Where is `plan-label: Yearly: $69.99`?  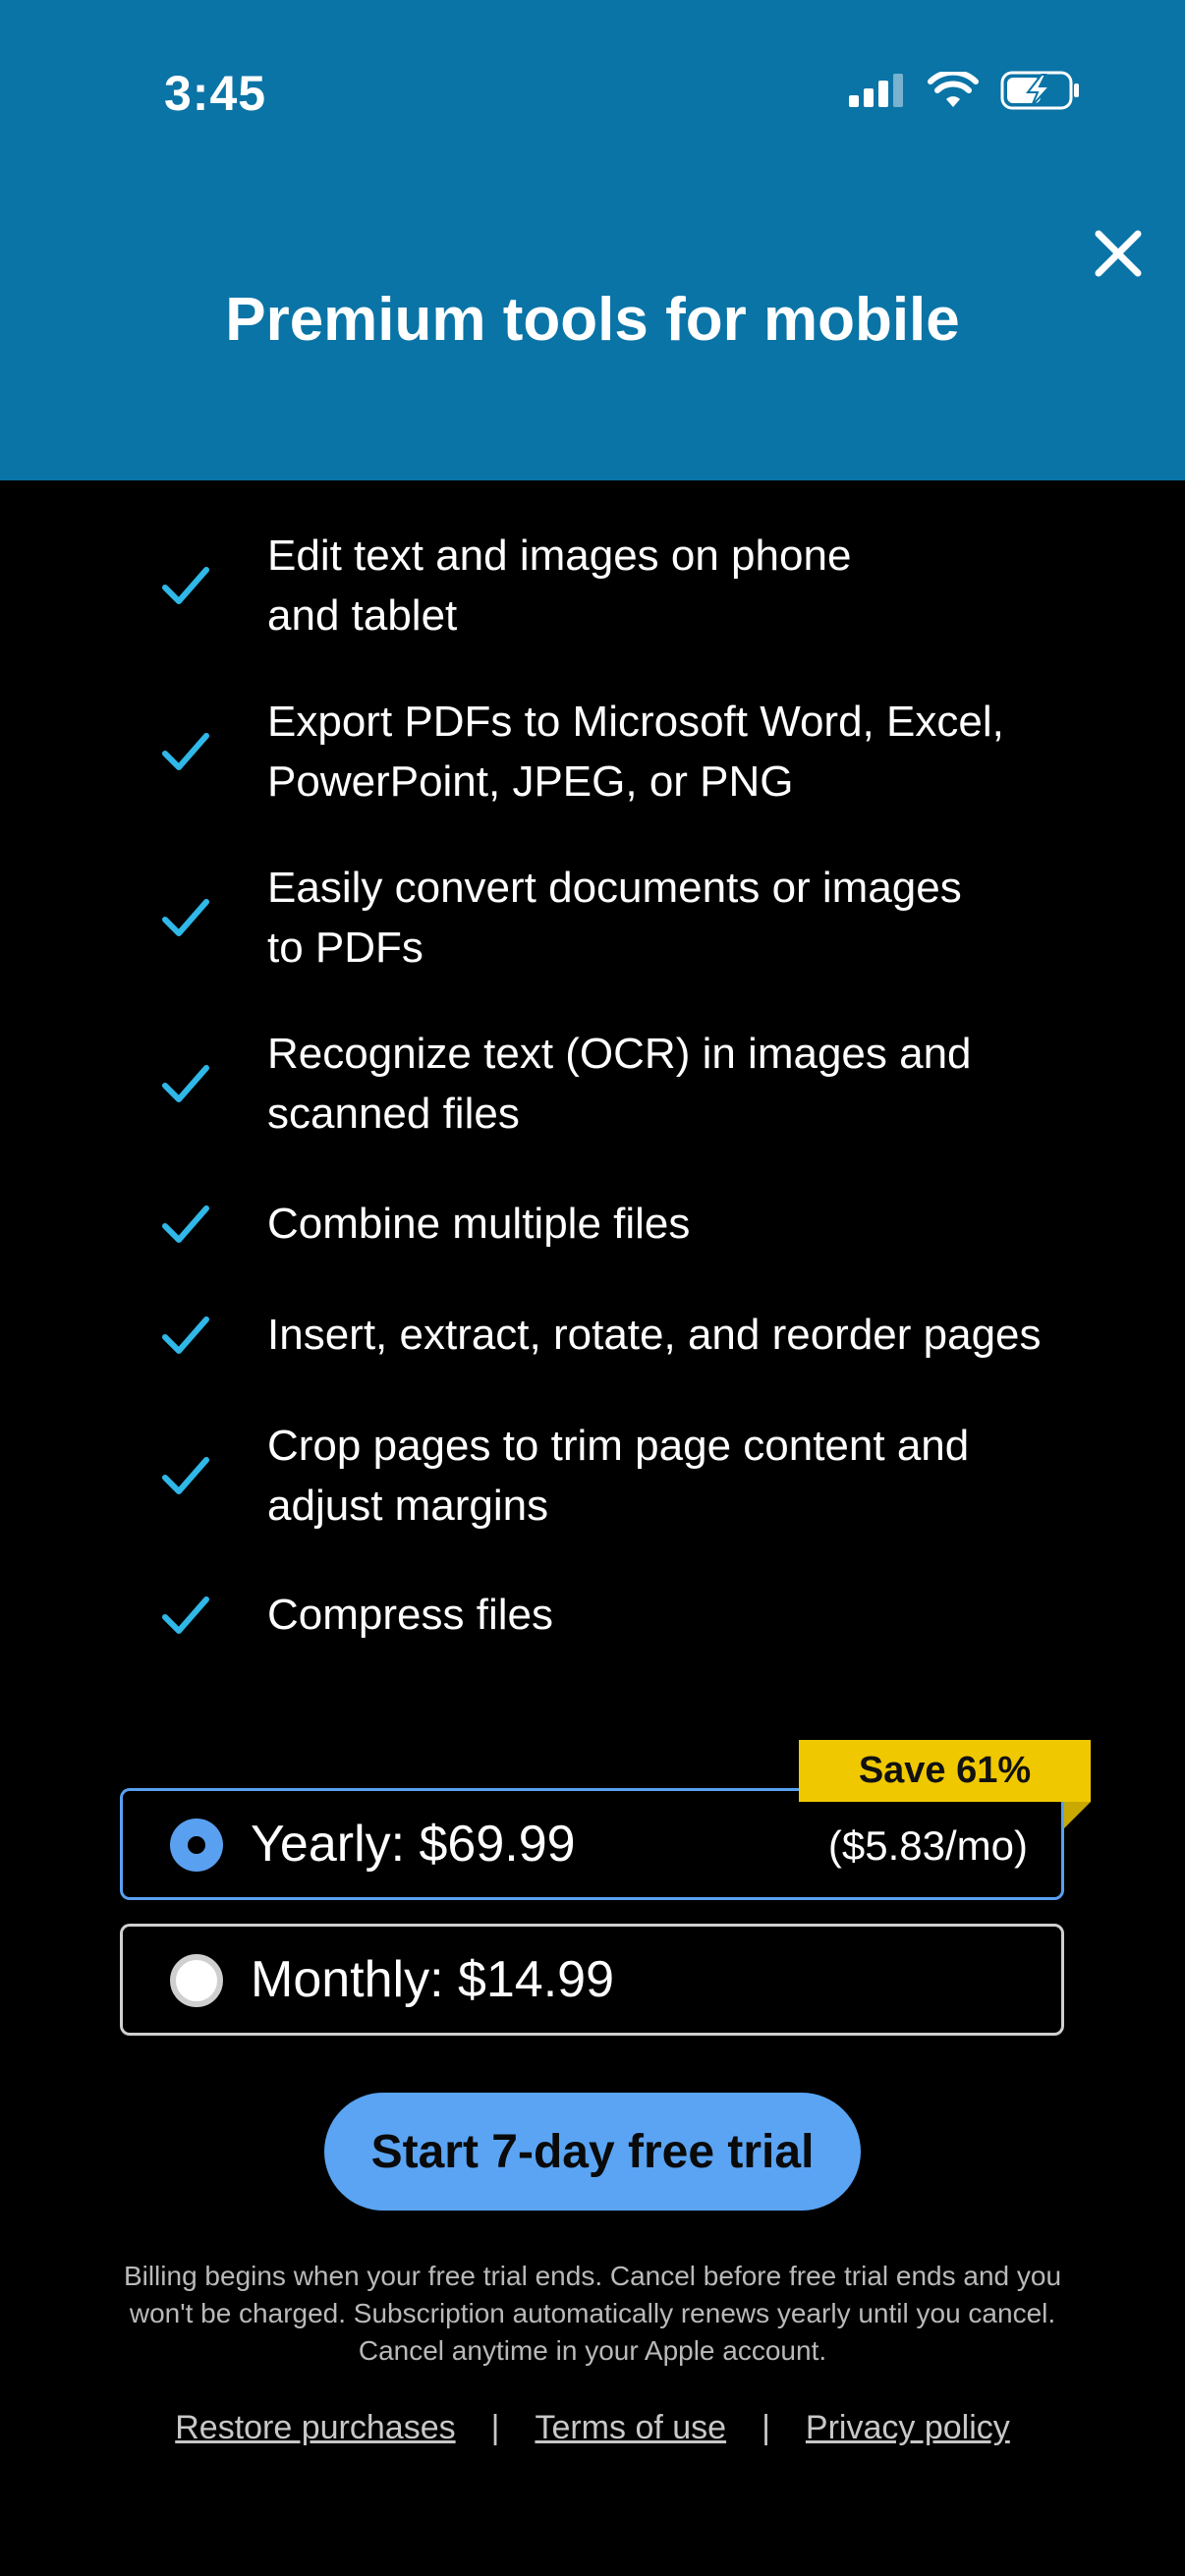 plan-label: Yearly: $69.99 is located at coordinates (414, 1844).